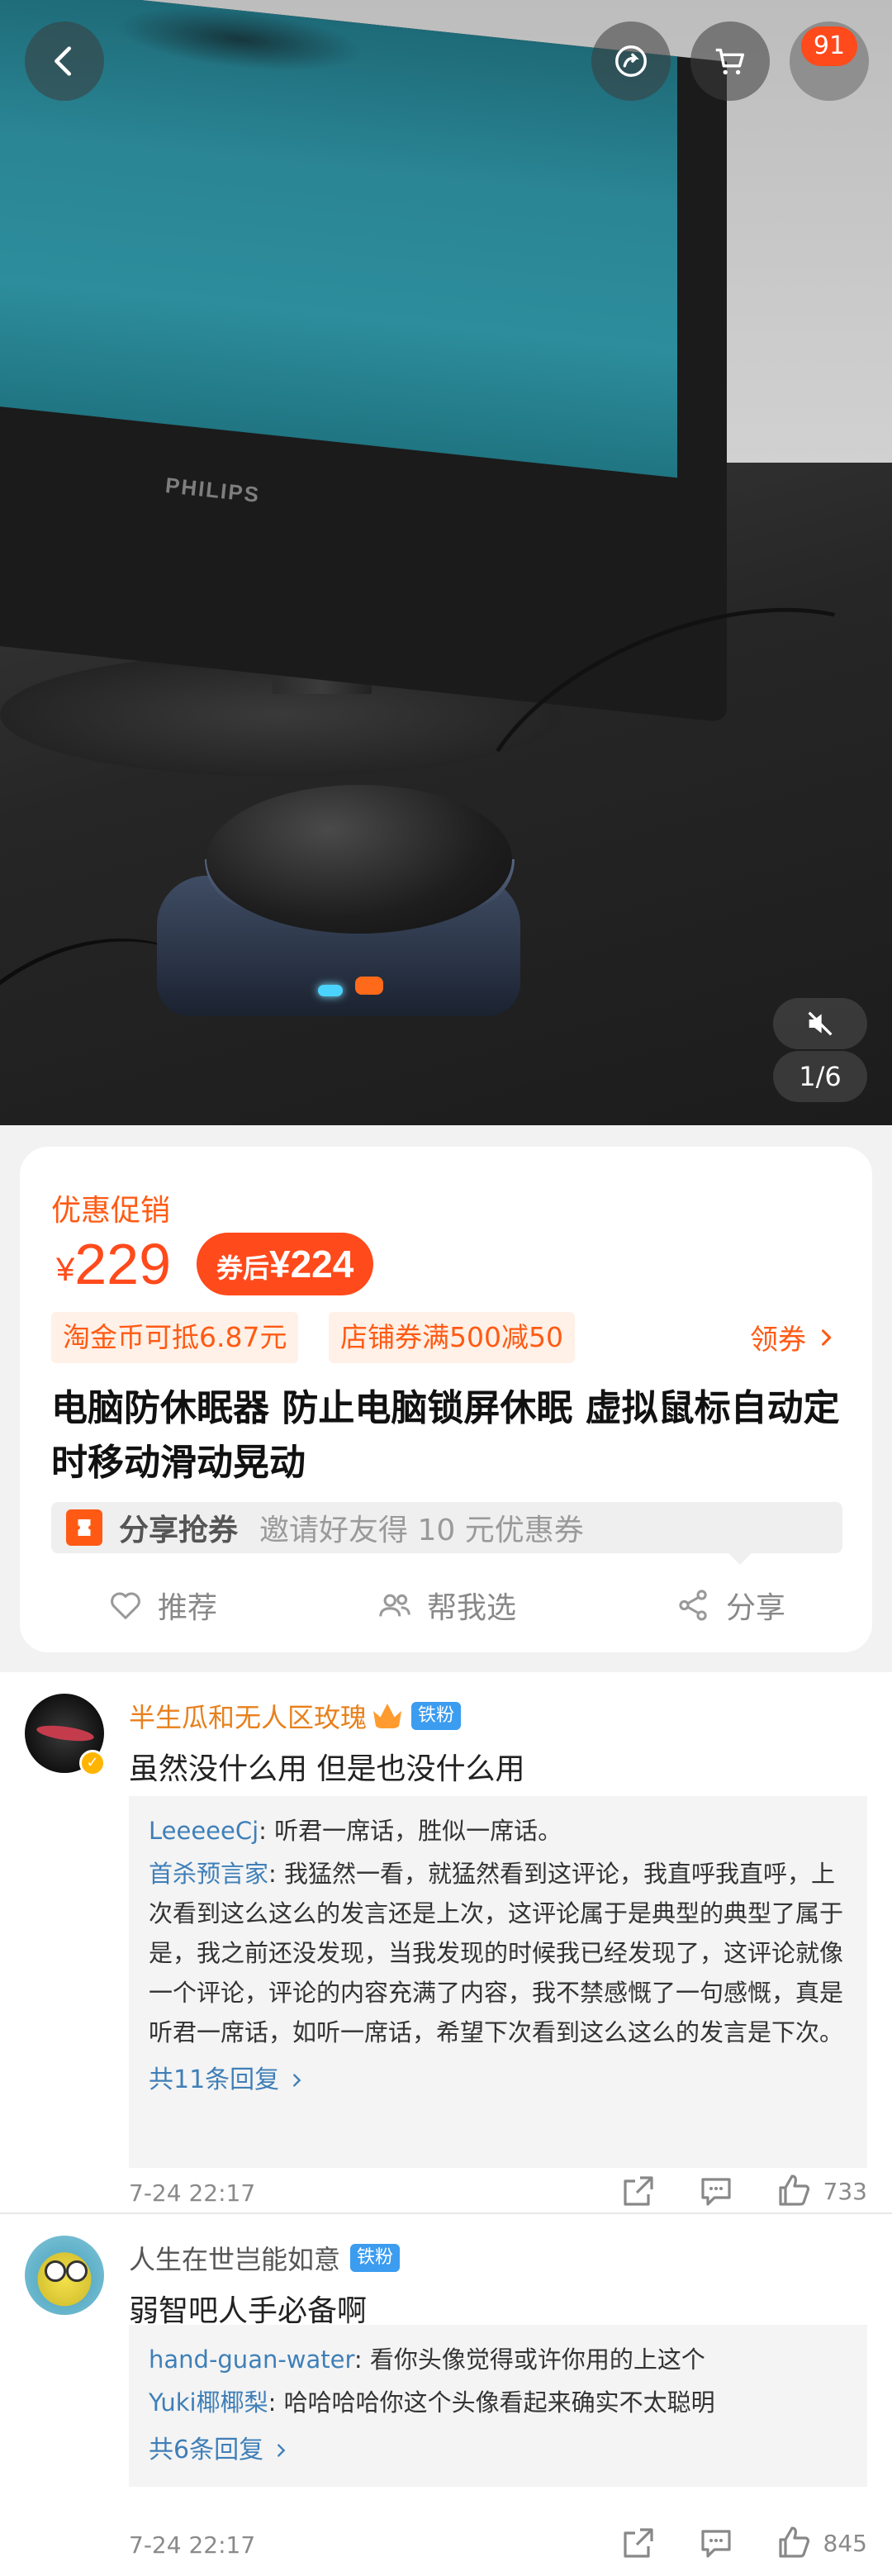 This screenshot has width=892, height=2576. Describe the element at coordinates (65, 1270) in the screenshot. I see `currency-symbol: ¥` at that location.